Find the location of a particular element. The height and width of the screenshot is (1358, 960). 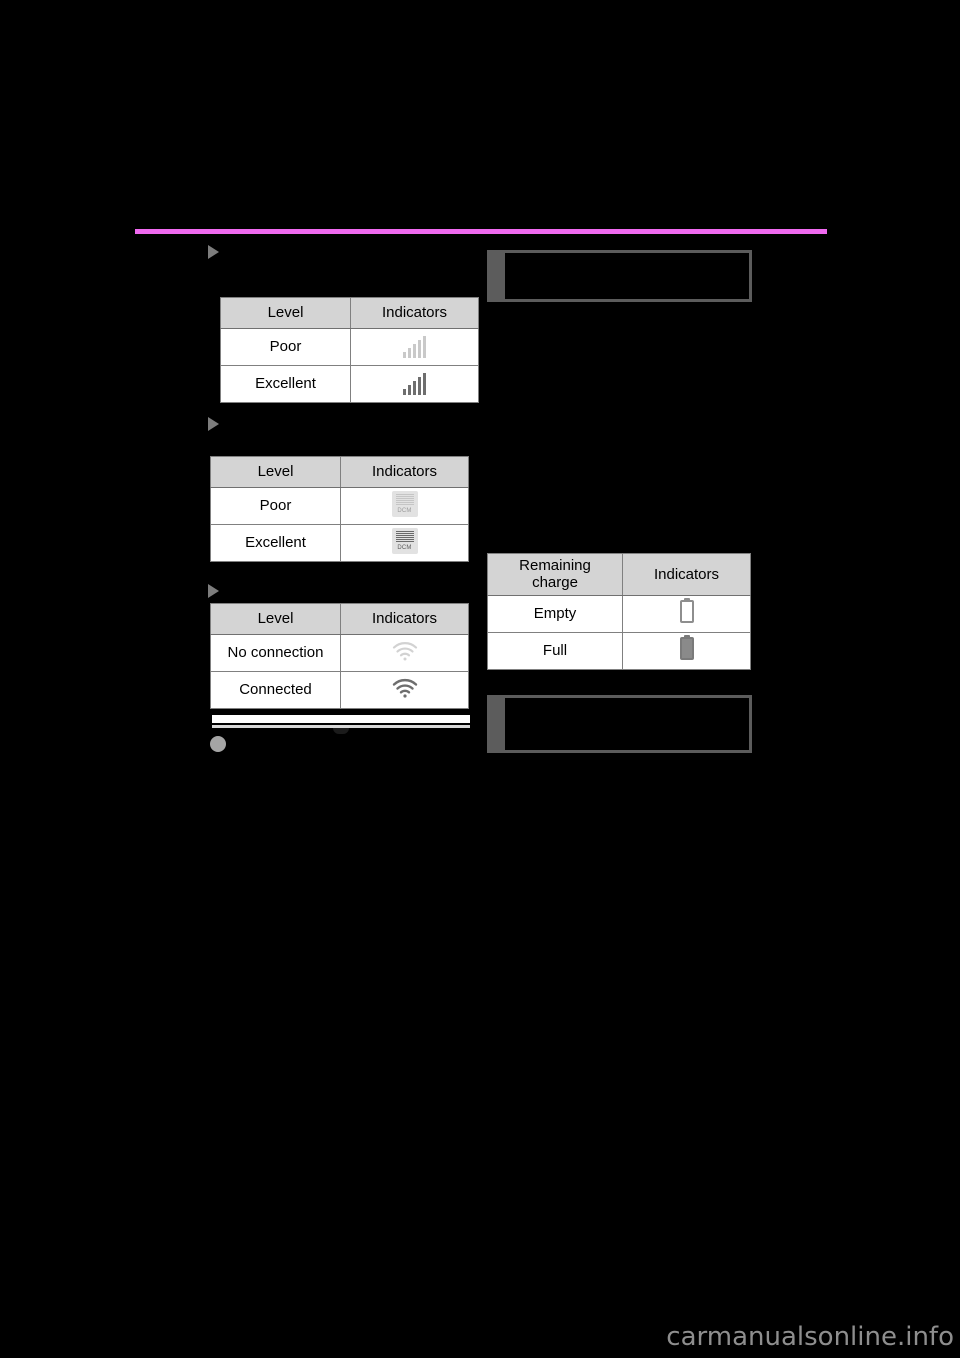

signal-bars-weak-icon is located at coordinates (414, 347).